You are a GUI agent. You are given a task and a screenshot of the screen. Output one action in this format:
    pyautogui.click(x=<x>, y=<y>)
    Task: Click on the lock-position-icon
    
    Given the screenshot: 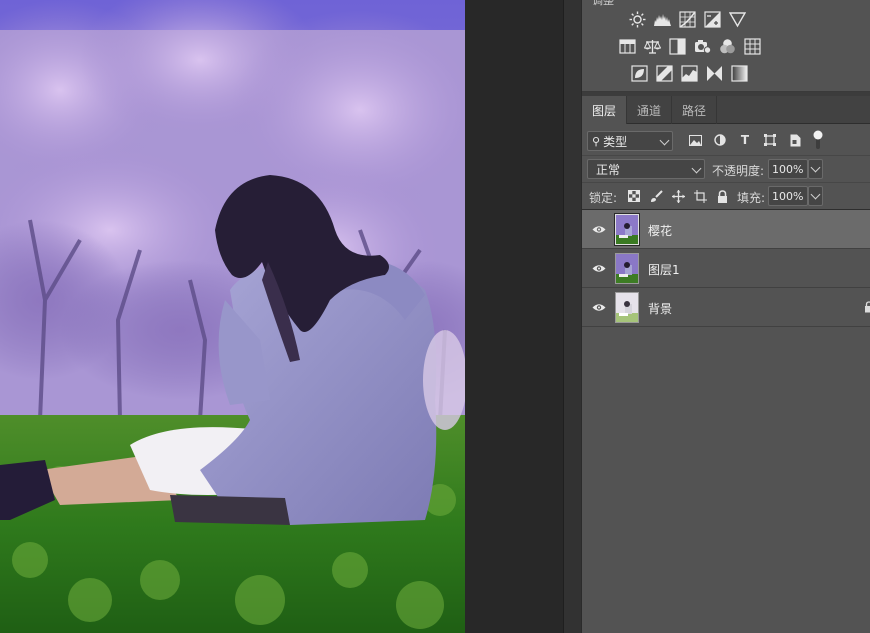 What is the action you would take?
    pyautogui.click(x=678, y=196)
    